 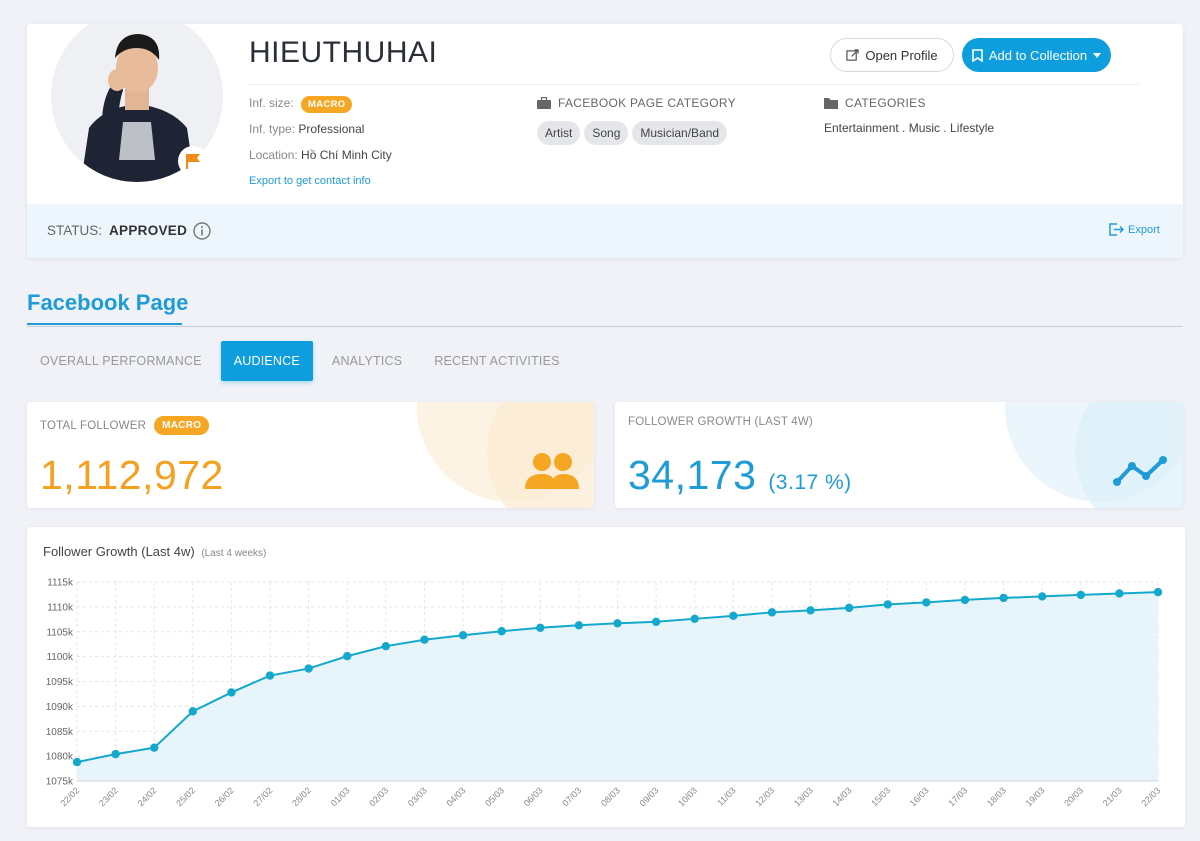 I want to click on category-chip: Artist, so click(x=559, y=133).